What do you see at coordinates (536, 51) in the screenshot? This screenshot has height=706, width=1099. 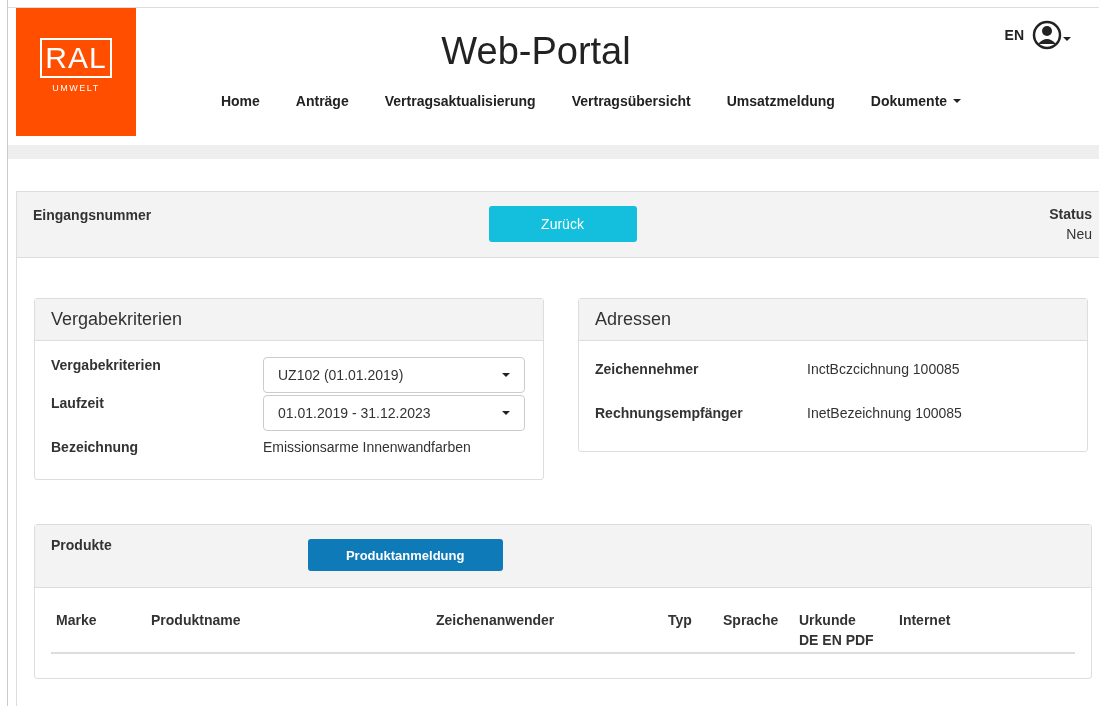 I see `portal-title: Web-Portal` at bounding box center [536, 51].